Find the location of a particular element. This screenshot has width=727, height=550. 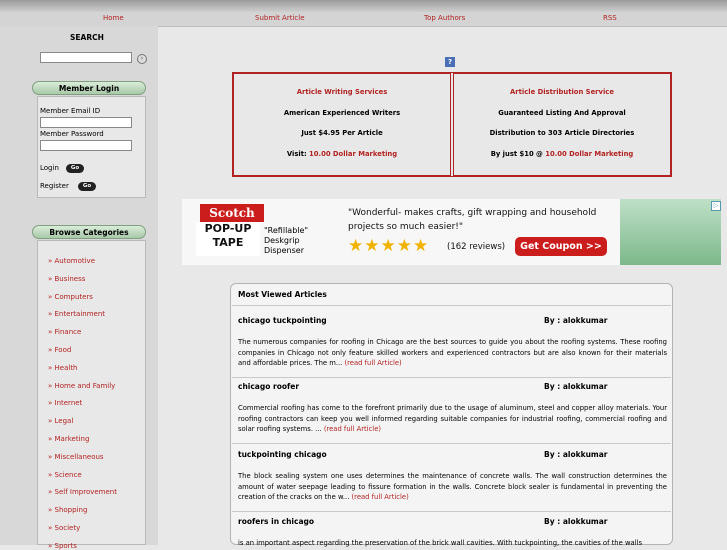

nav-submit-article: Submit Article is located at coordinates (280, 18).